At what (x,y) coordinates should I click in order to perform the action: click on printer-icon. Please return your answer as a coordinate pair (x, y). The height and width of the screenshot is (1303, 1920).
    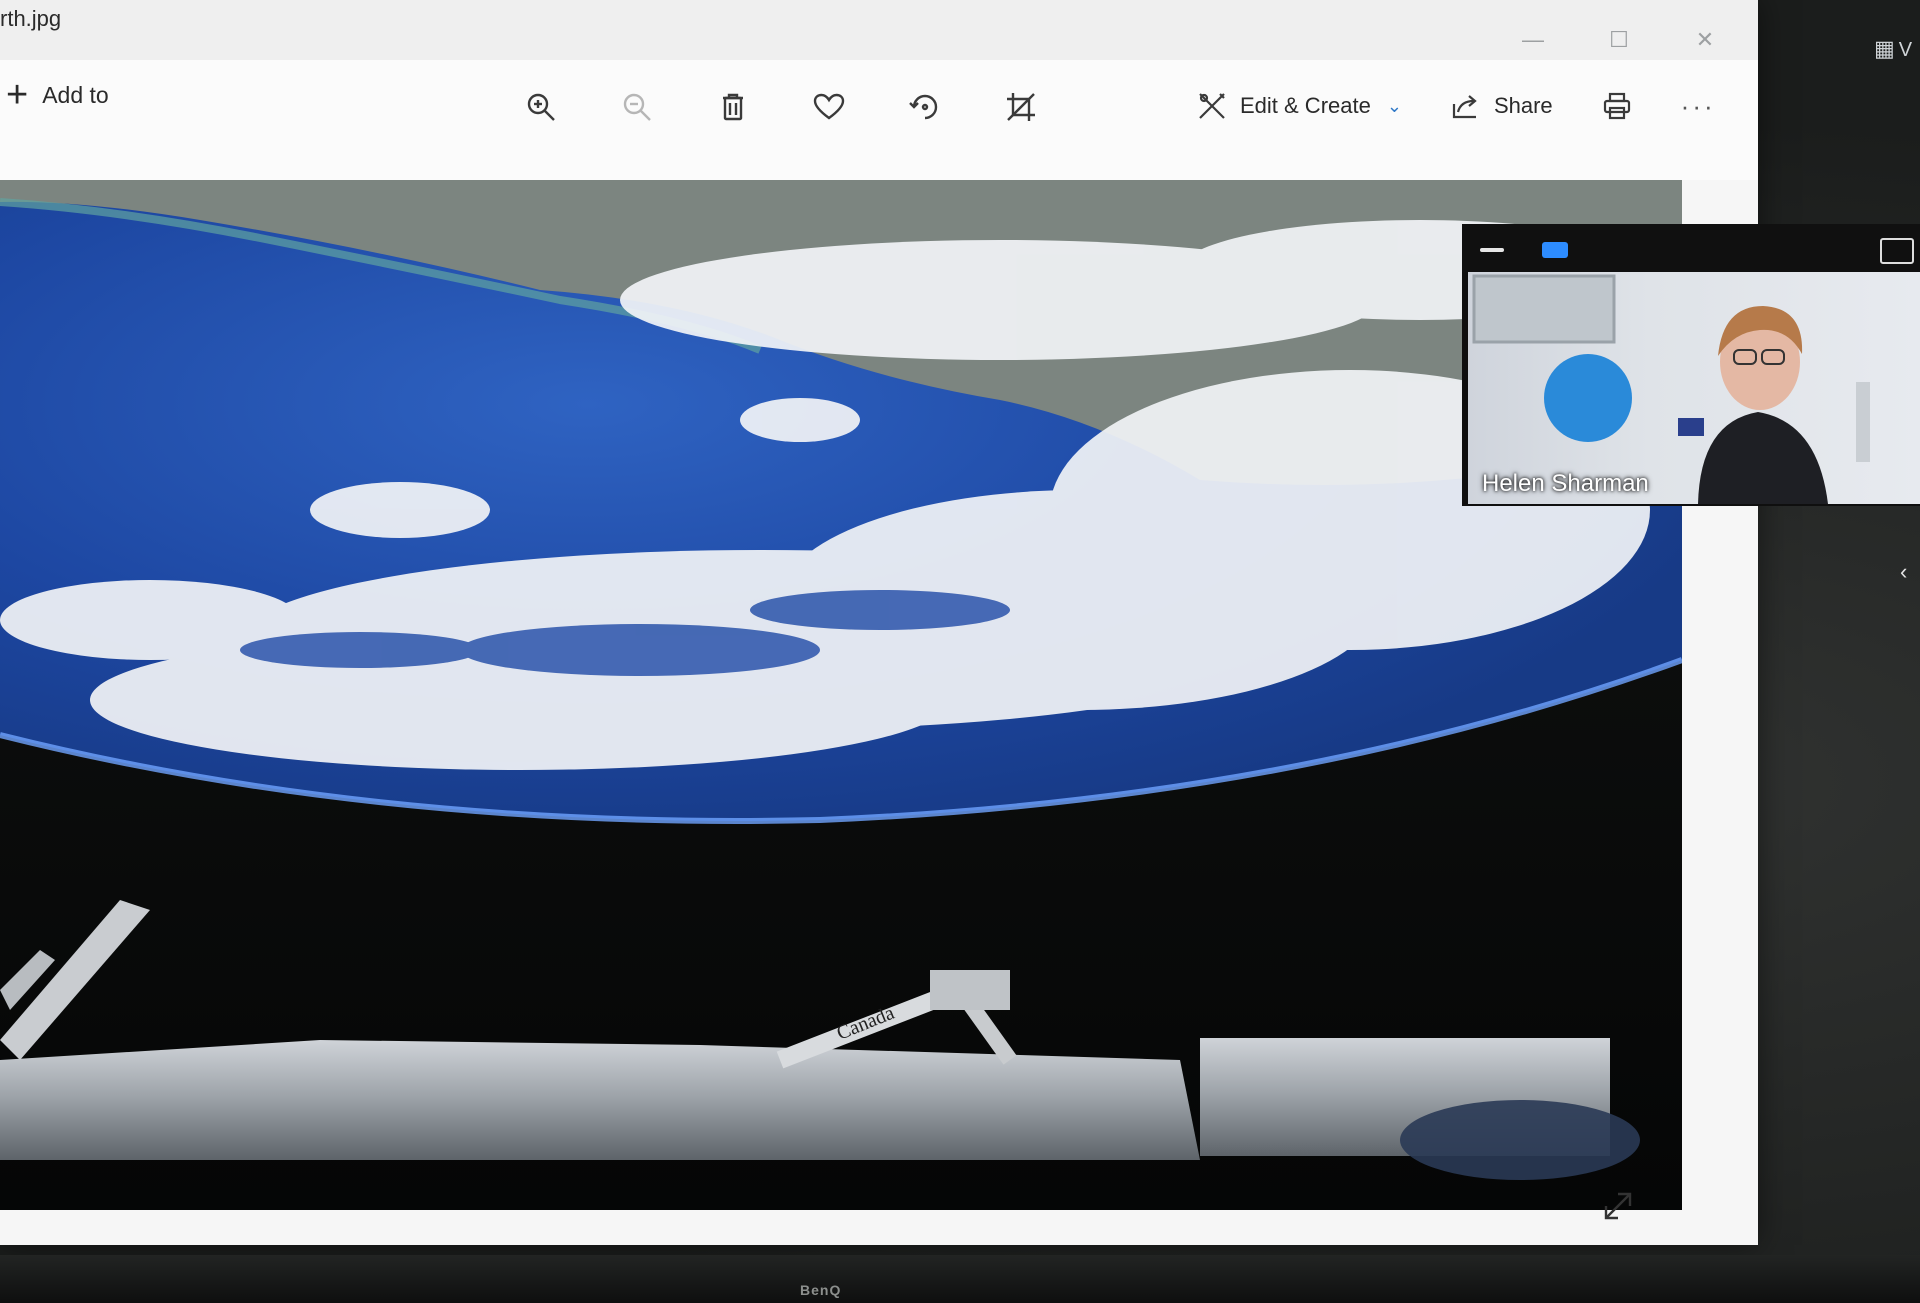
    Looking at the image, I should click on (1616, 106).